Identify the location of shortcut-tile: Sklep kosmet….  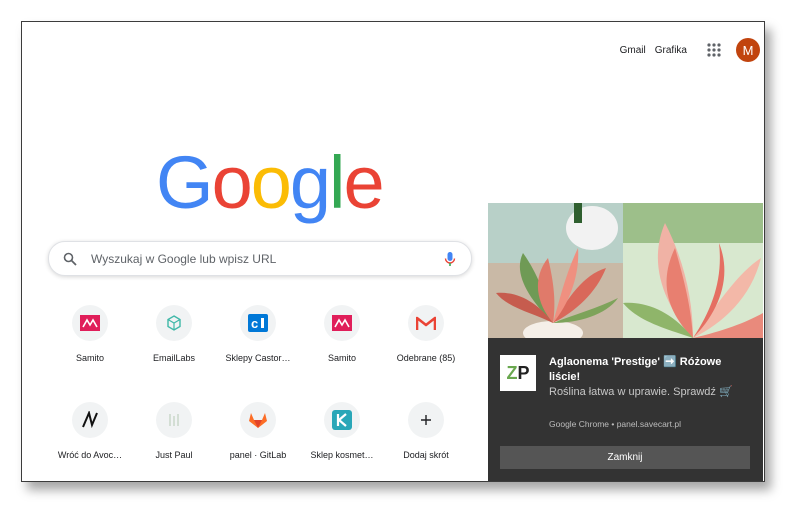
(342, 441).